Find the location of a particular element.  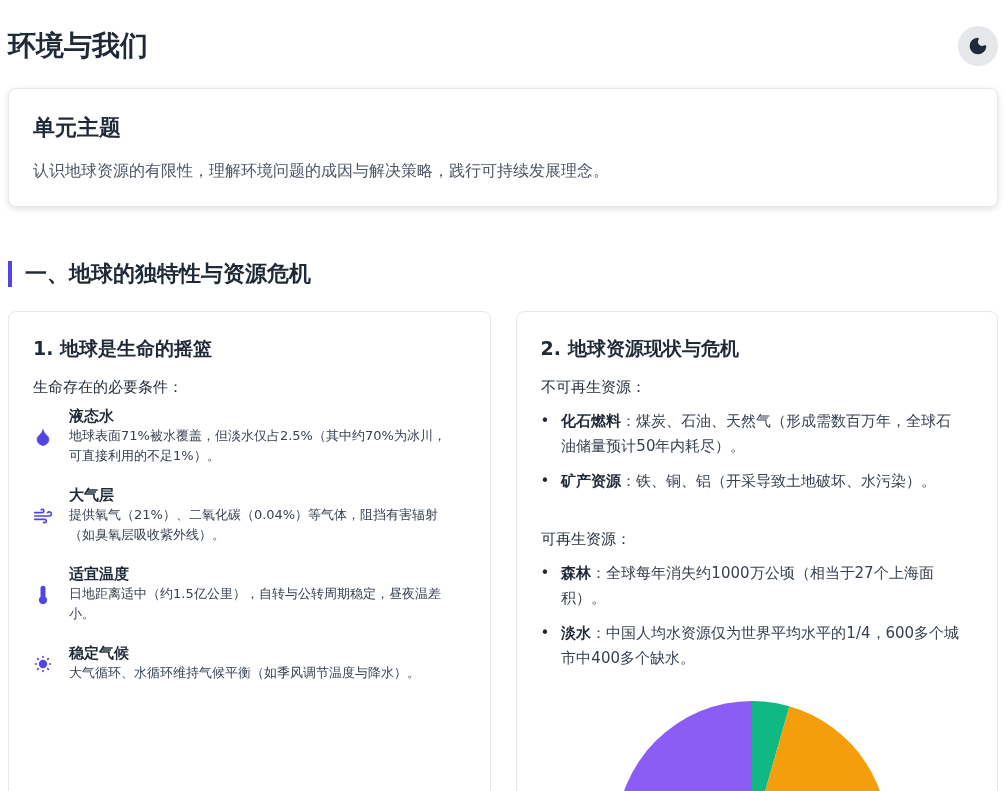

page-title: 环境与我们 is located at coordinates (78, 46).